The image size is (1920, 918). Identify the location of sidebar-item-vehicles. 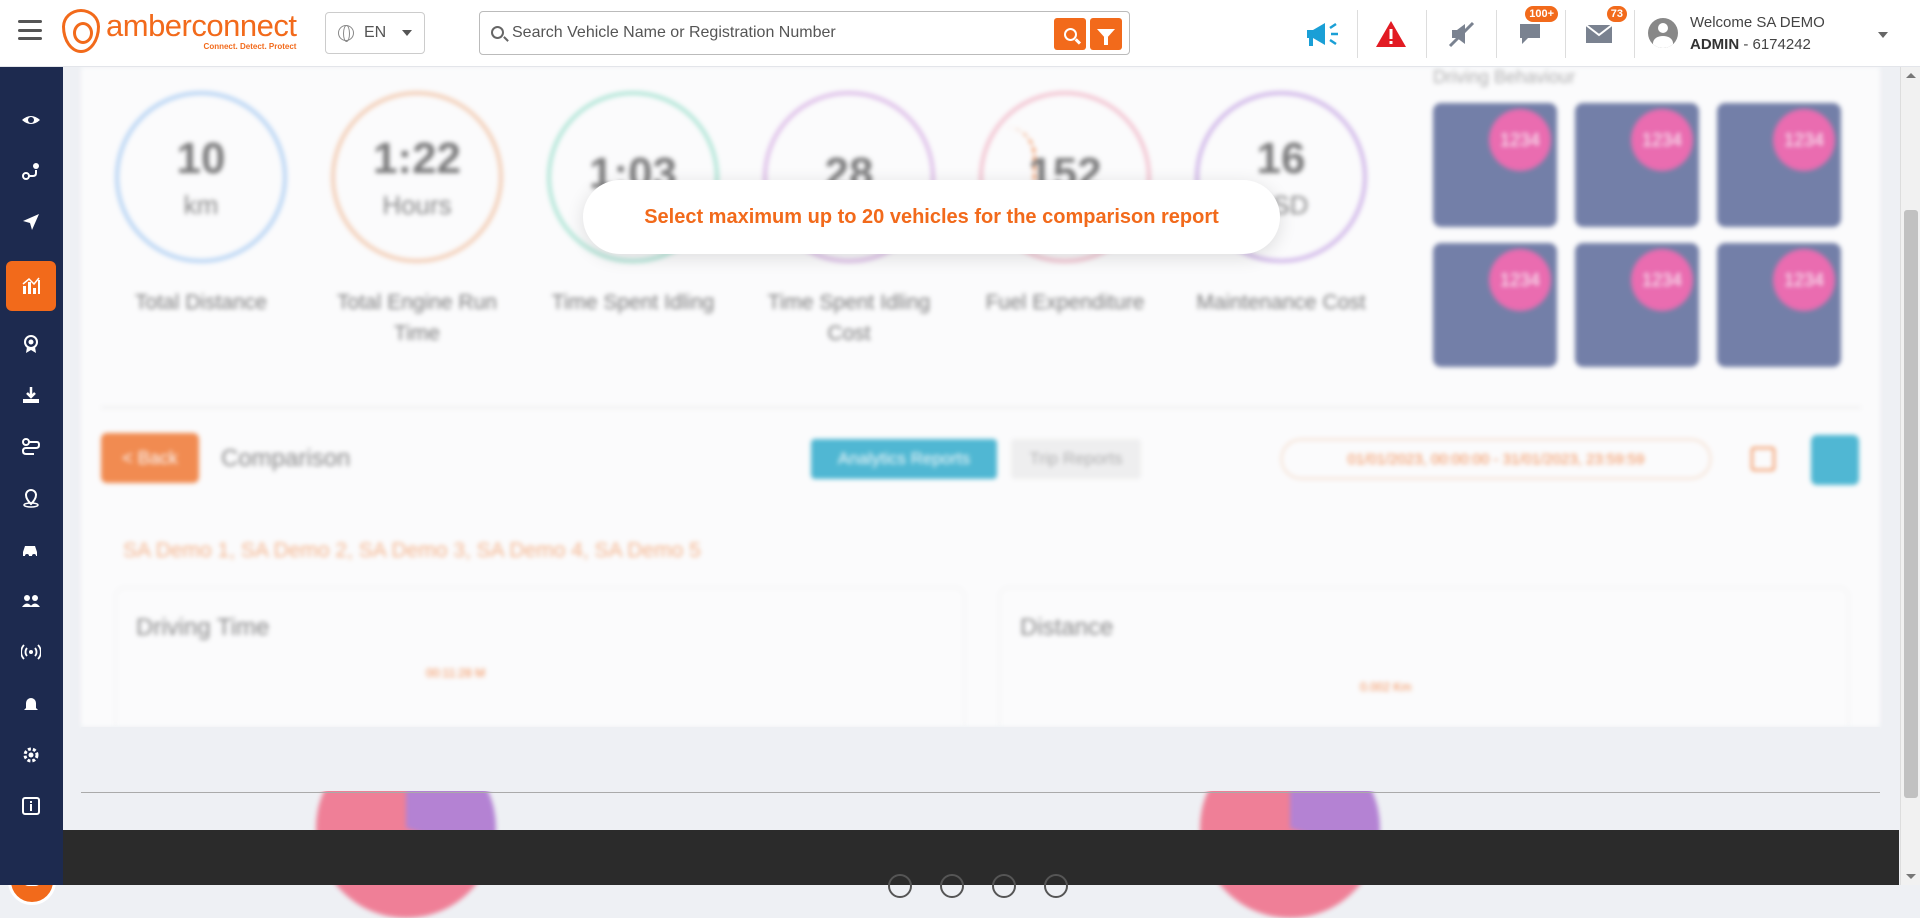
(31, 550).